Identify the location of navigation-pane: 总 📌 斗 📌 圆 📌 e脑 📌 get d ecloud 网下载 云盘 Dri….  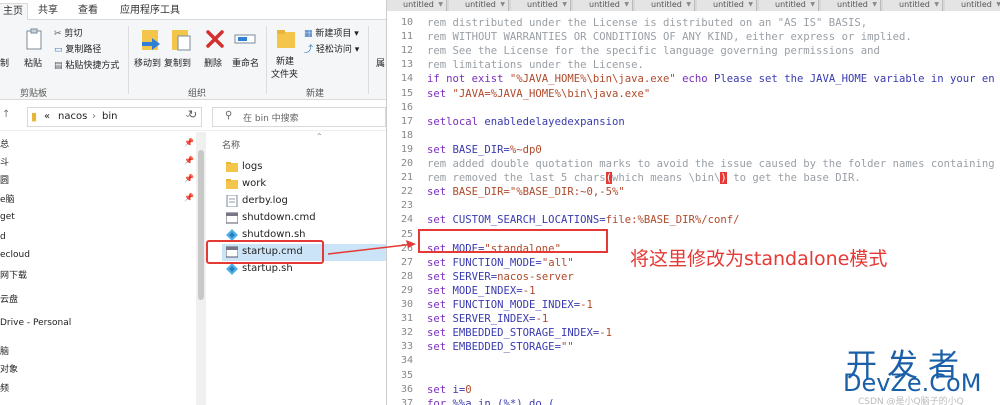
(102, 268).